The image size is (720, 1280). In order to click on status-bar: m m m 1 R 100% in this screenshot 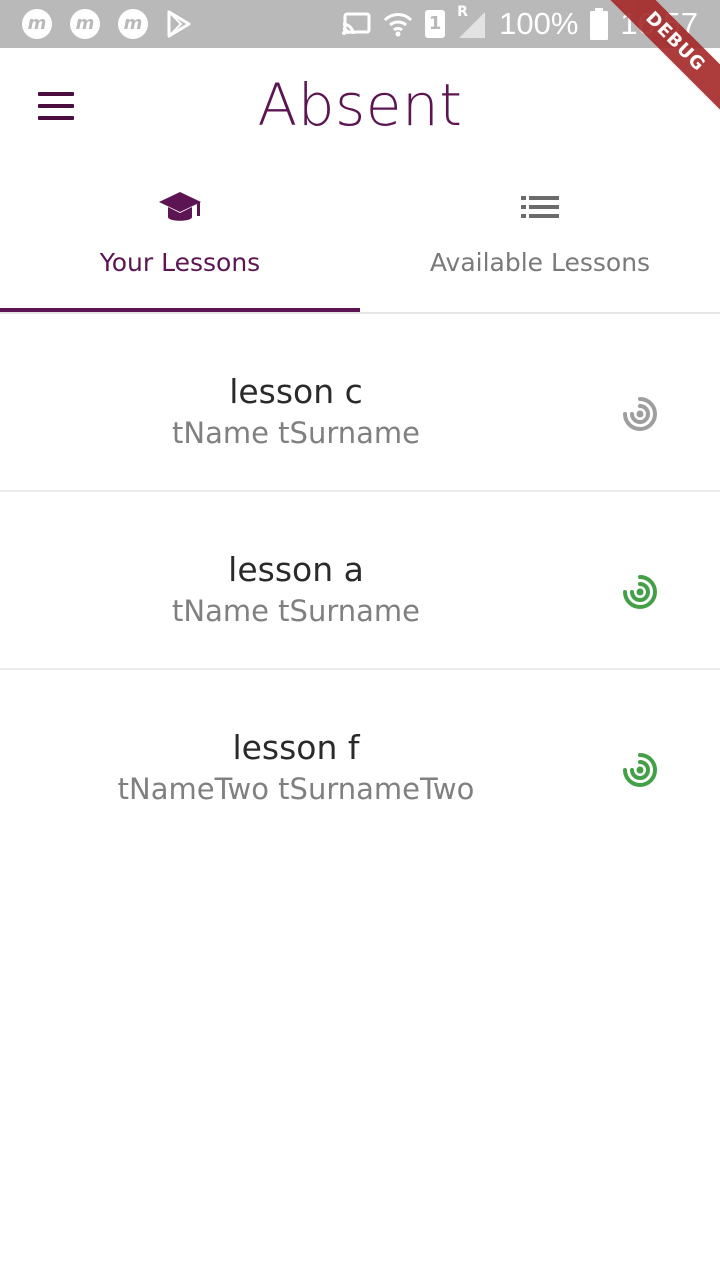, I will do `click(360, 24)`.